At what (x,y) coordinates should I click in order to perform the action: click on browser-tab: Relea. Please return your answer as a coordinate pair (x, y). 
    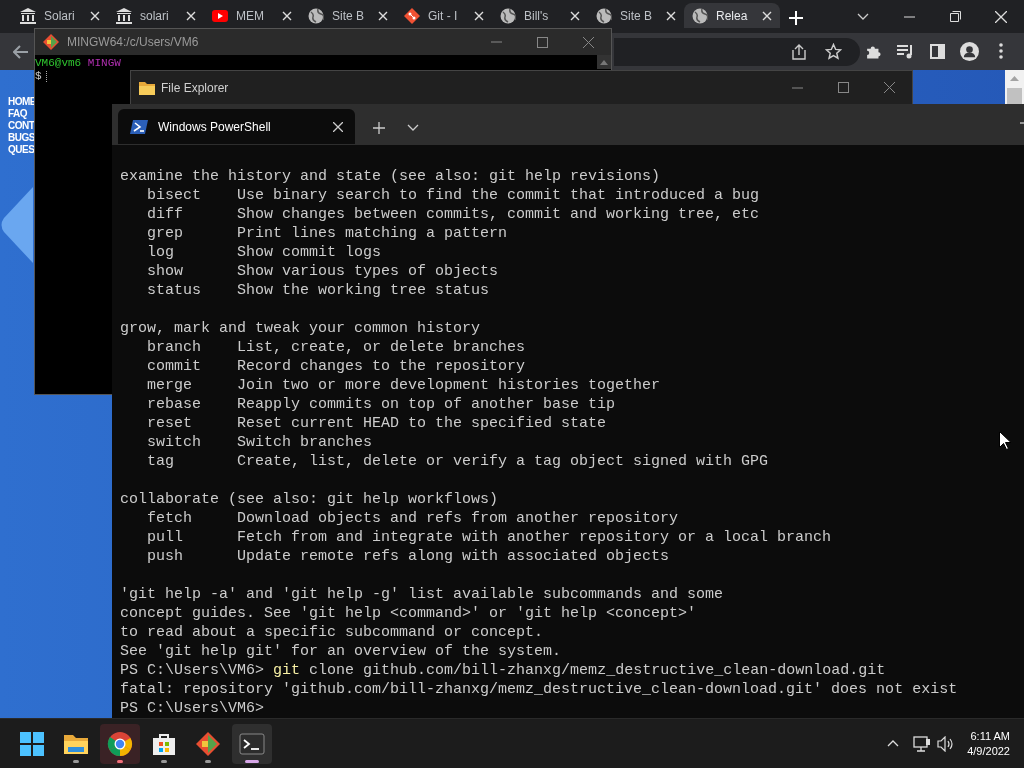
    Looking at the image, I should click on (732, 15).